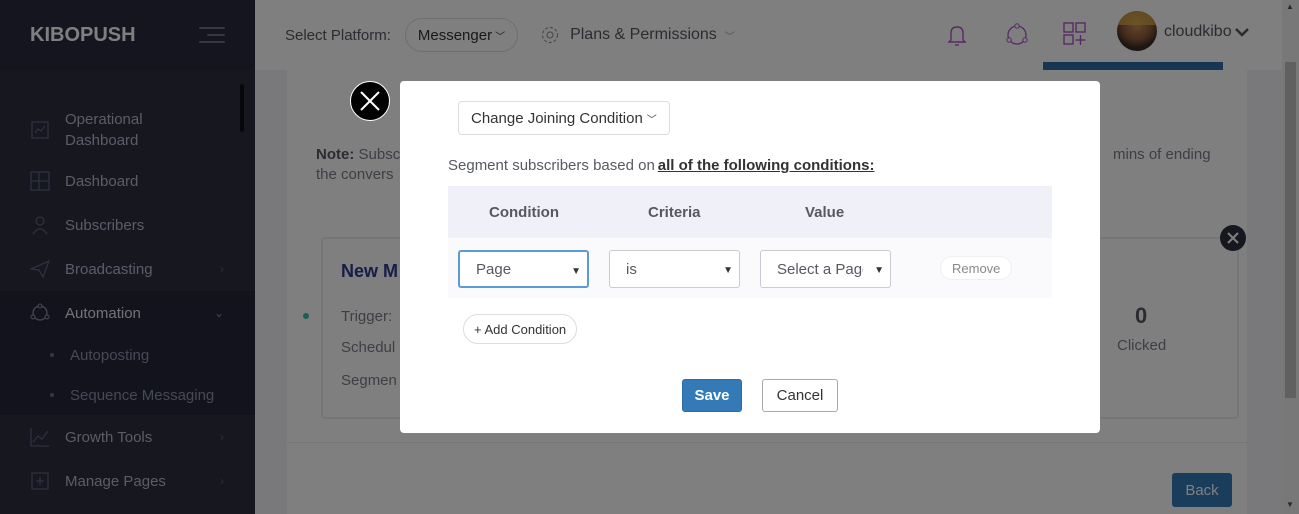  What do you see at coordinates (631, 269) in the screenshot?
I see `criteria-value: is` at bounding box center [631, 269].